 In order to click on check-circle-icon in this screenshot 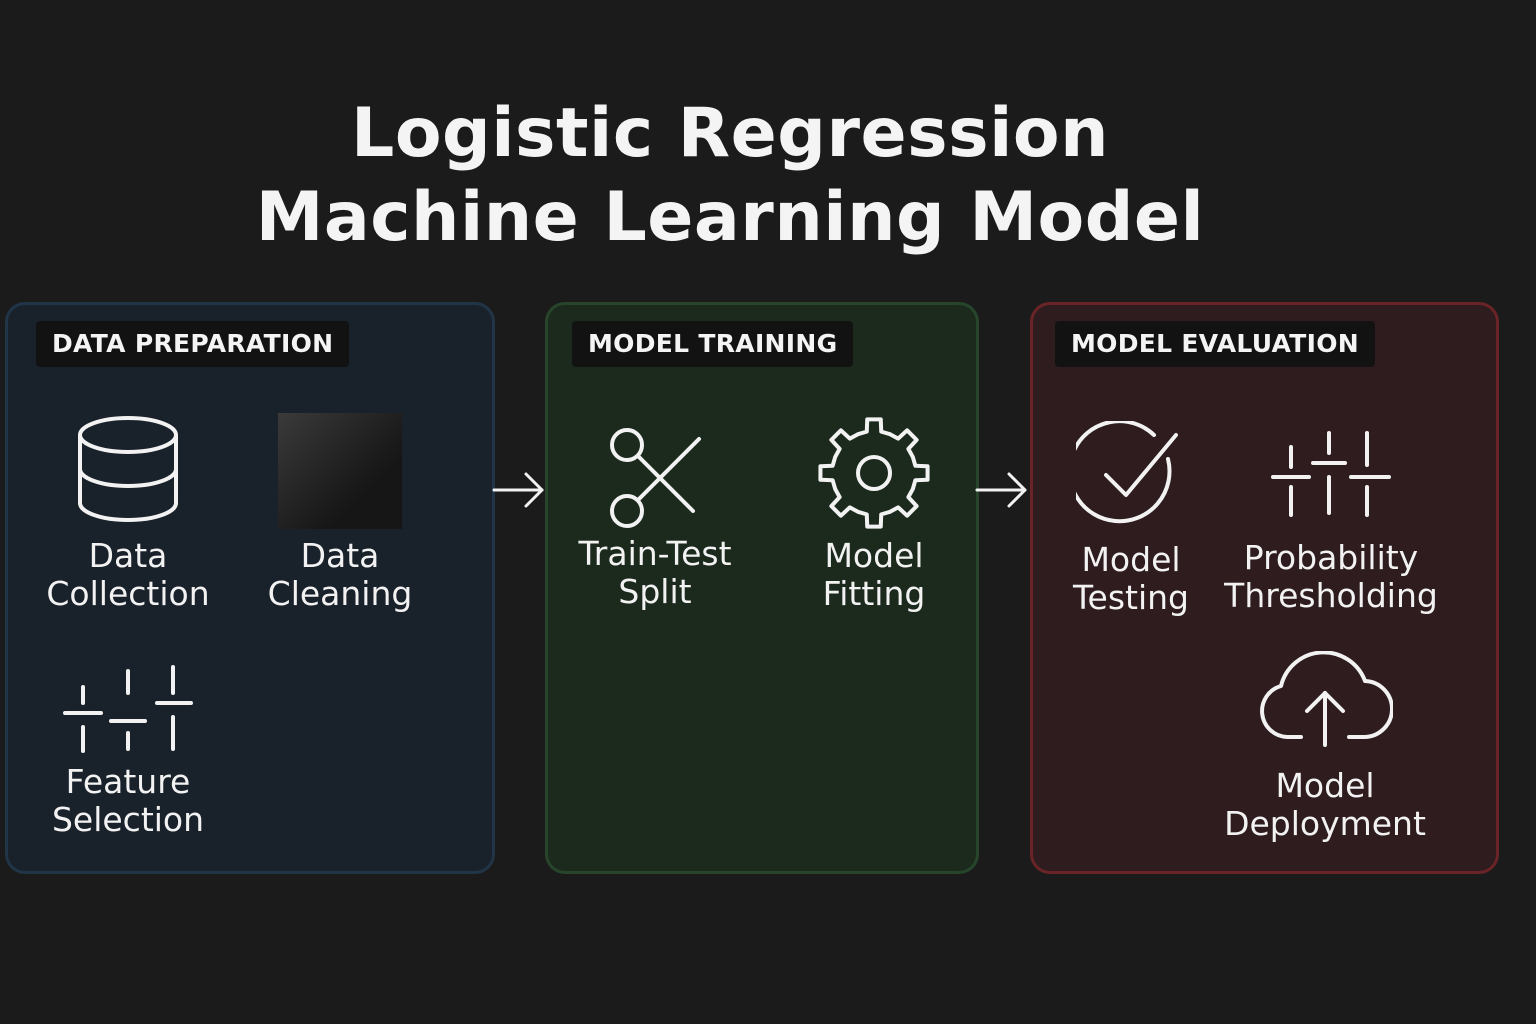, I will do `click(1127, 472)`.